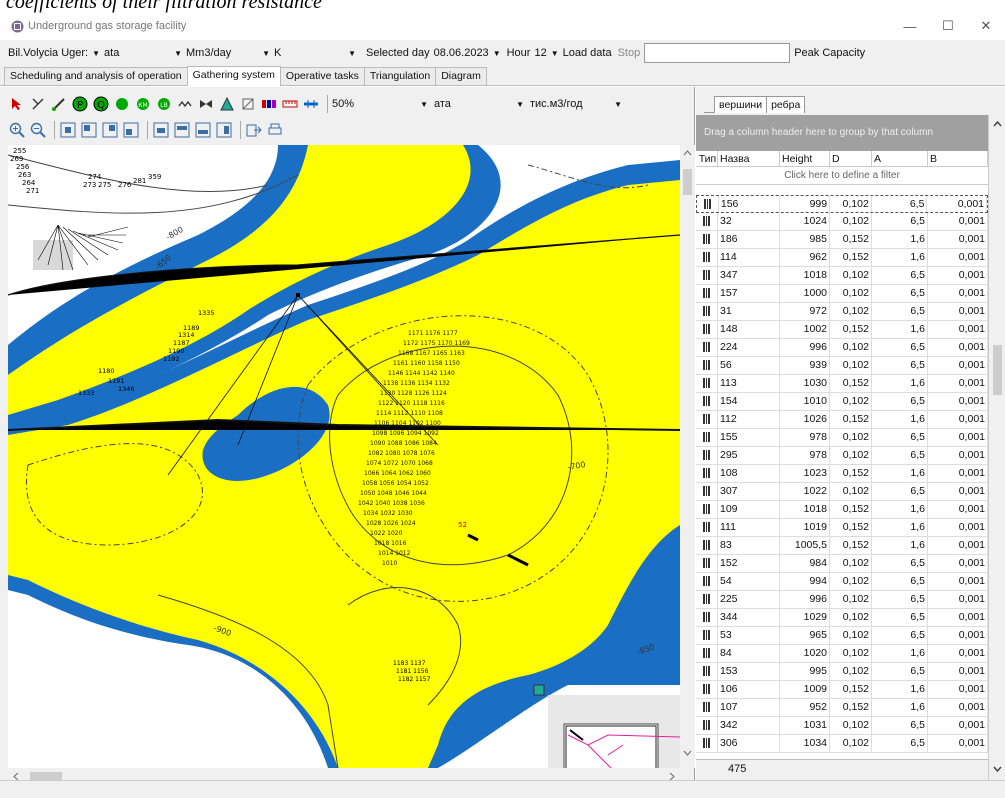  I want to click on table-row: 84 1020 0,102 1,6 0,001, so click(842, 654).